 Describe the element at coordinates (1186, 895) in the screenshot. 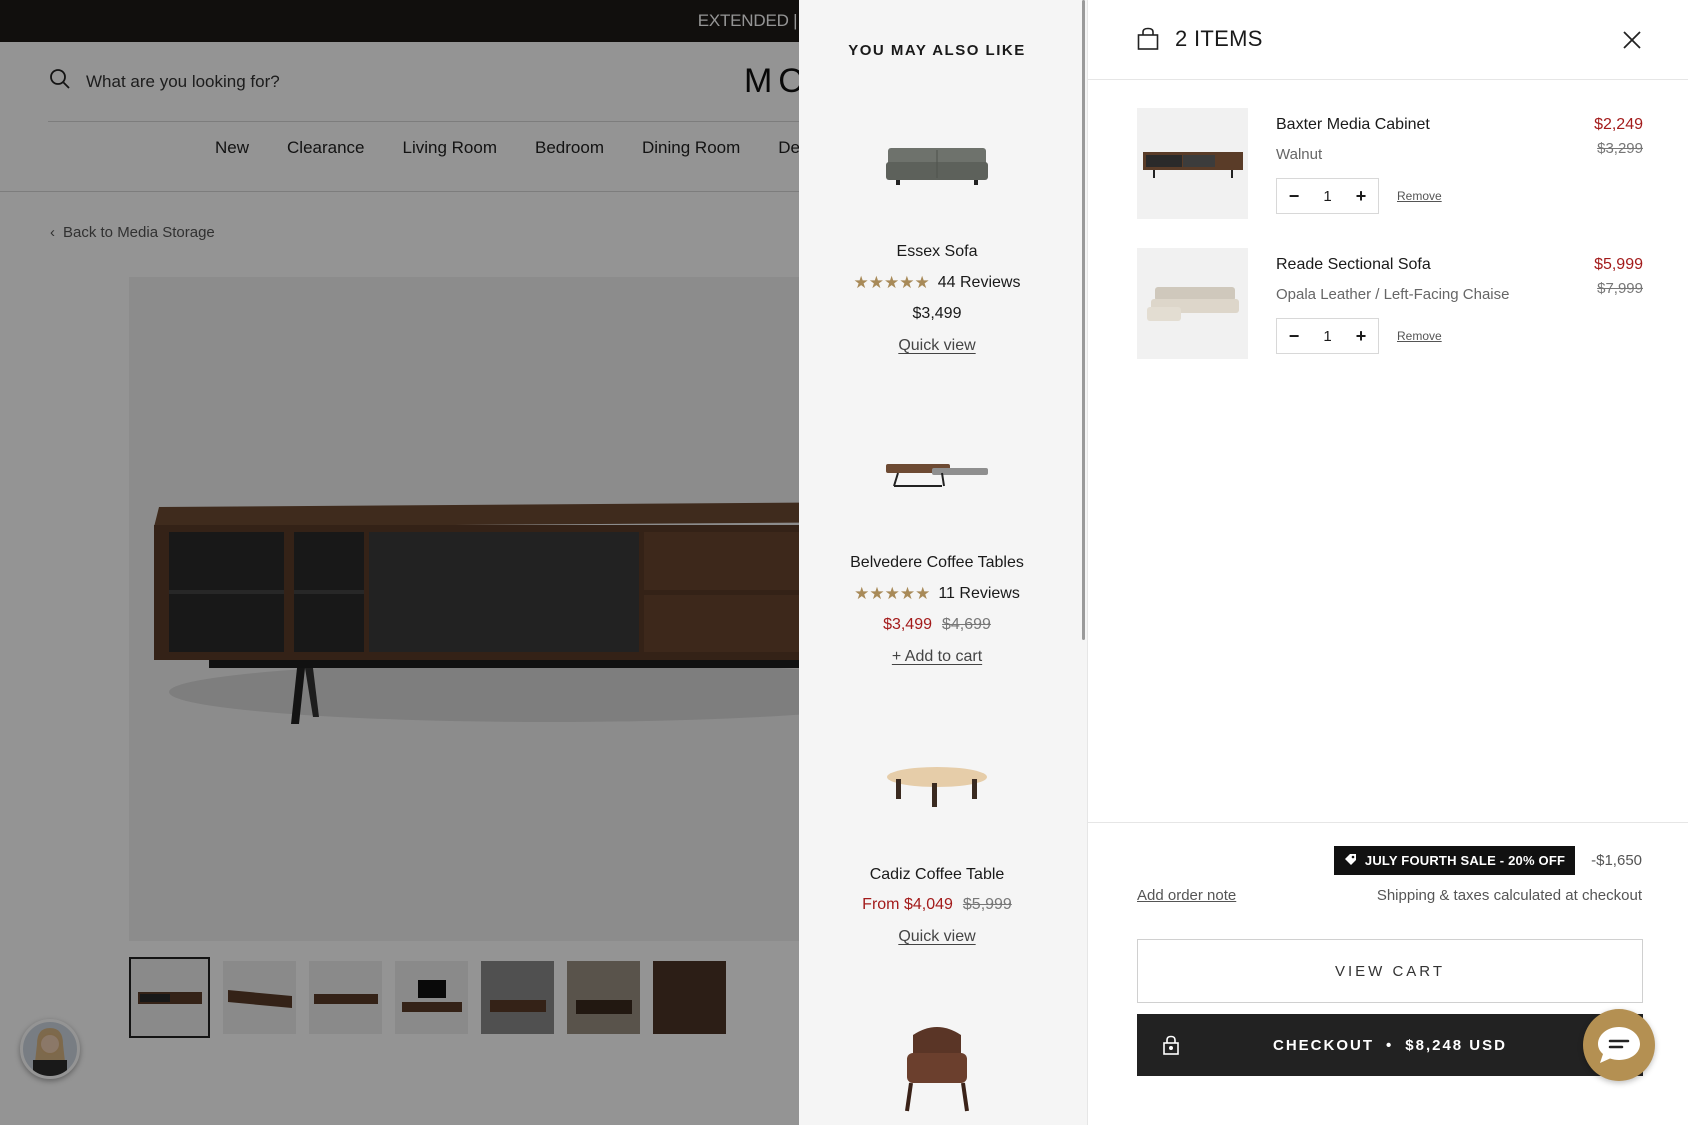

I see `add-order-note-link: Add order note` at that location.